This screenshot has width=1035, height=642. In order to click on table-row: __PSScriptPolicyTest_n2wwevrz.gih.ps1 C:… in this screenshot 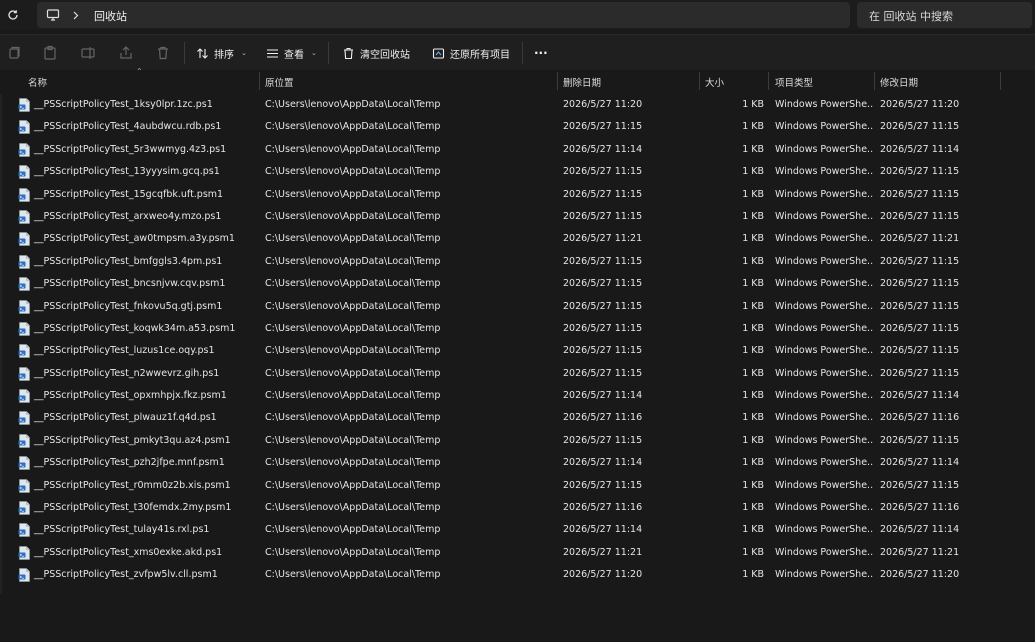, I will do `click(517, 374)`.